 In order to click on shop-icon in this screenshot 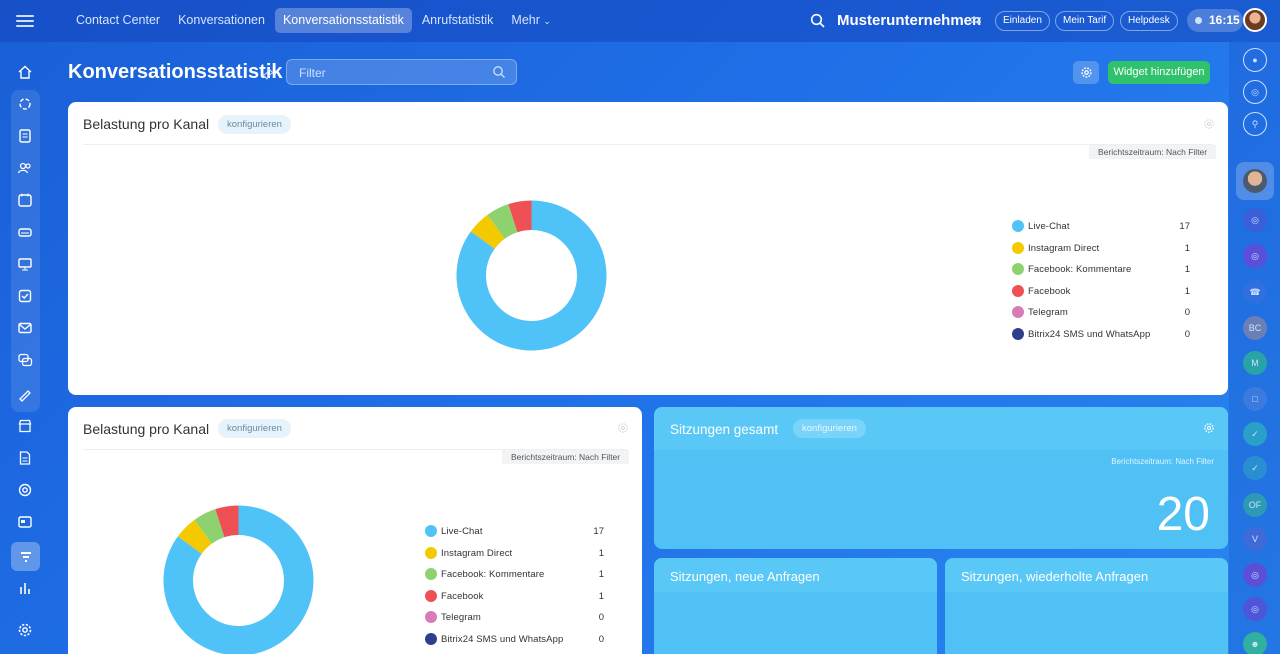, I will do `click(25, 426)`.